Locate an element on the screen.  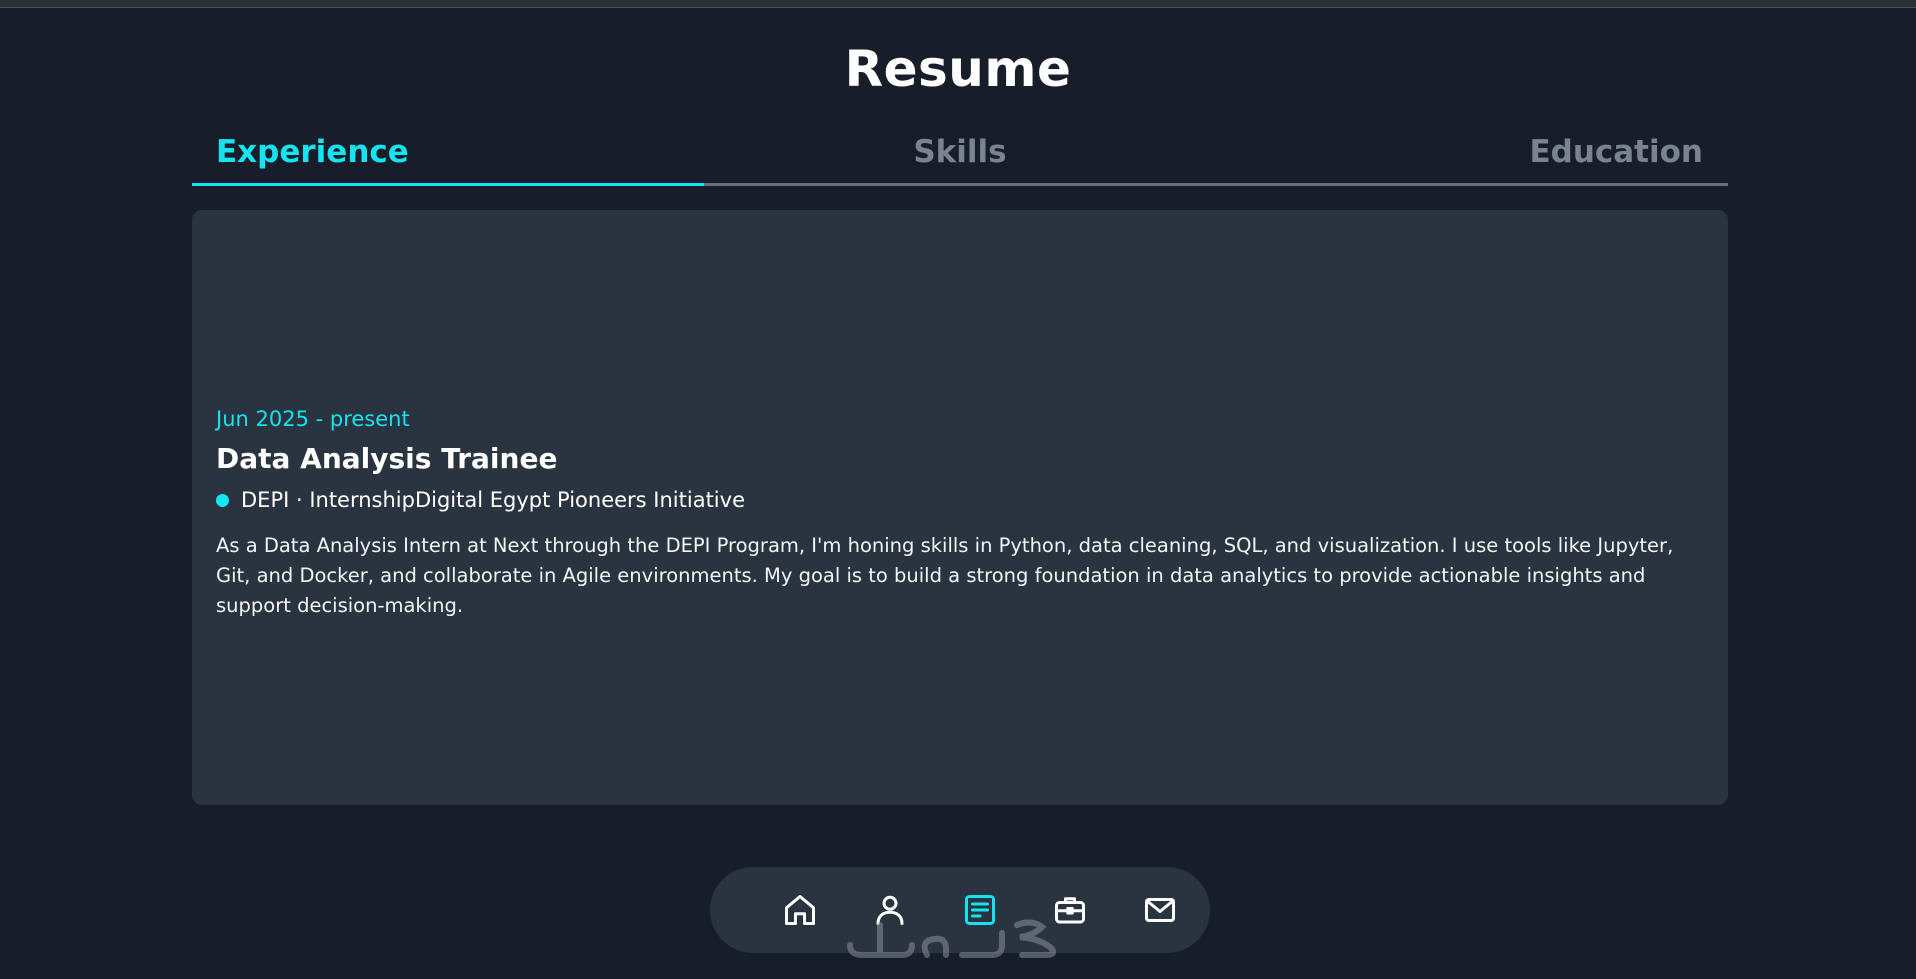
tab-experience: Experience is located at coordinates (312, 152).